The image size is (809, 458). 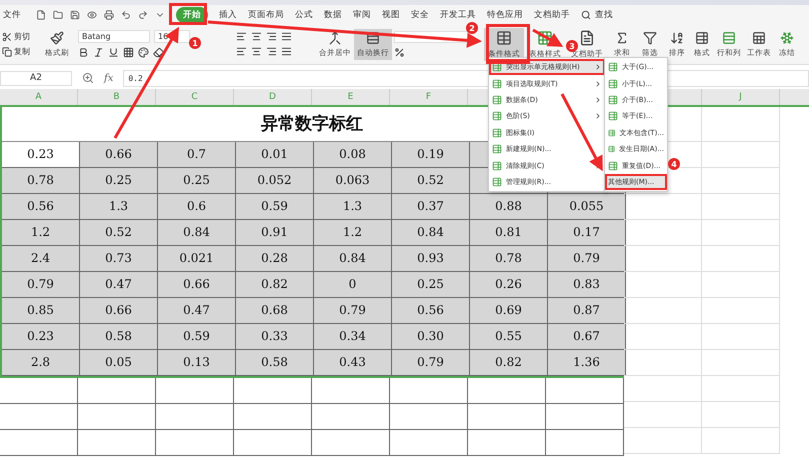 What do you see at coordinates (431, 207) in the screenshot?
I see `table-cell: 0.37` at bounding box center [431, 207].